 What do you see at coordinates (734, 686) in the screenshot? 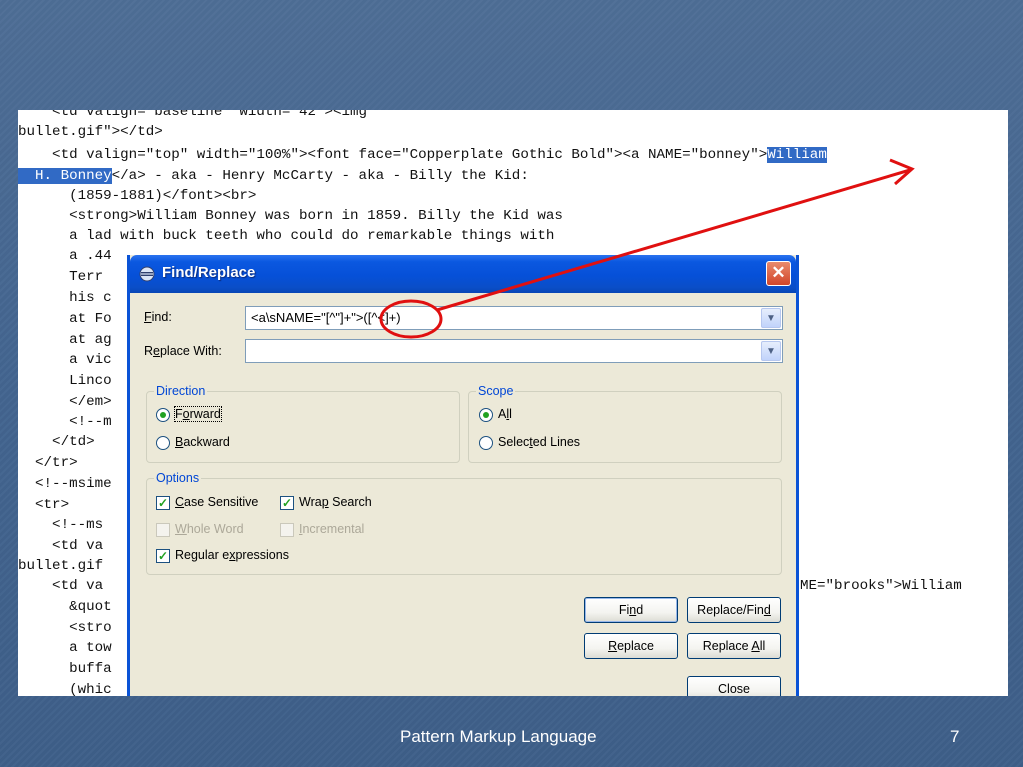
I see `close-button: Close` at bounding box center [734, 686].